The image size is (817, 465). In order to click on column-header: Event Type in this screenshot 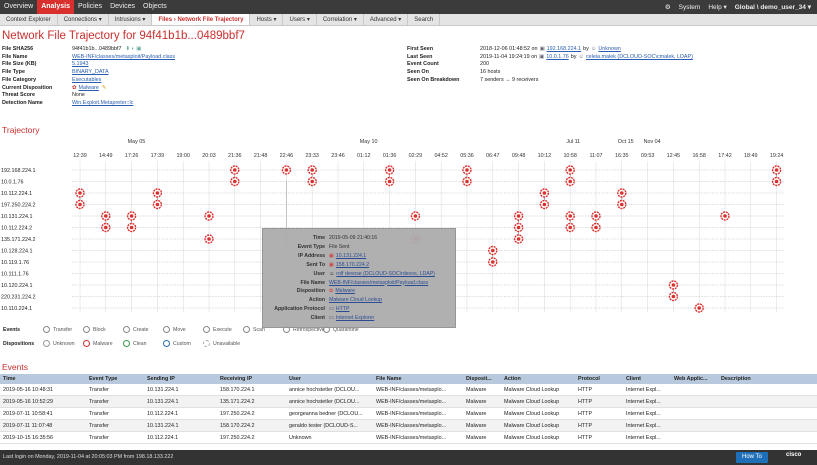, I will do `click(115, 379)`.